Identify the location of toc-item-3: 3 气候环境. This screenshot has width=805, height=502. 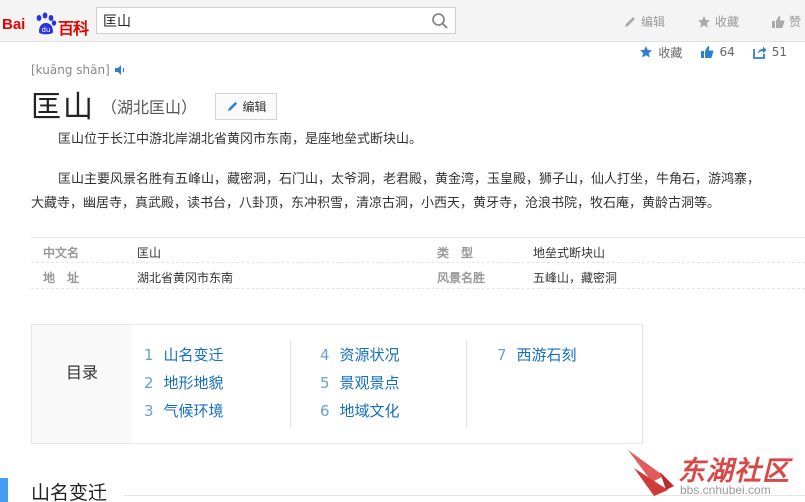
(184, 410).